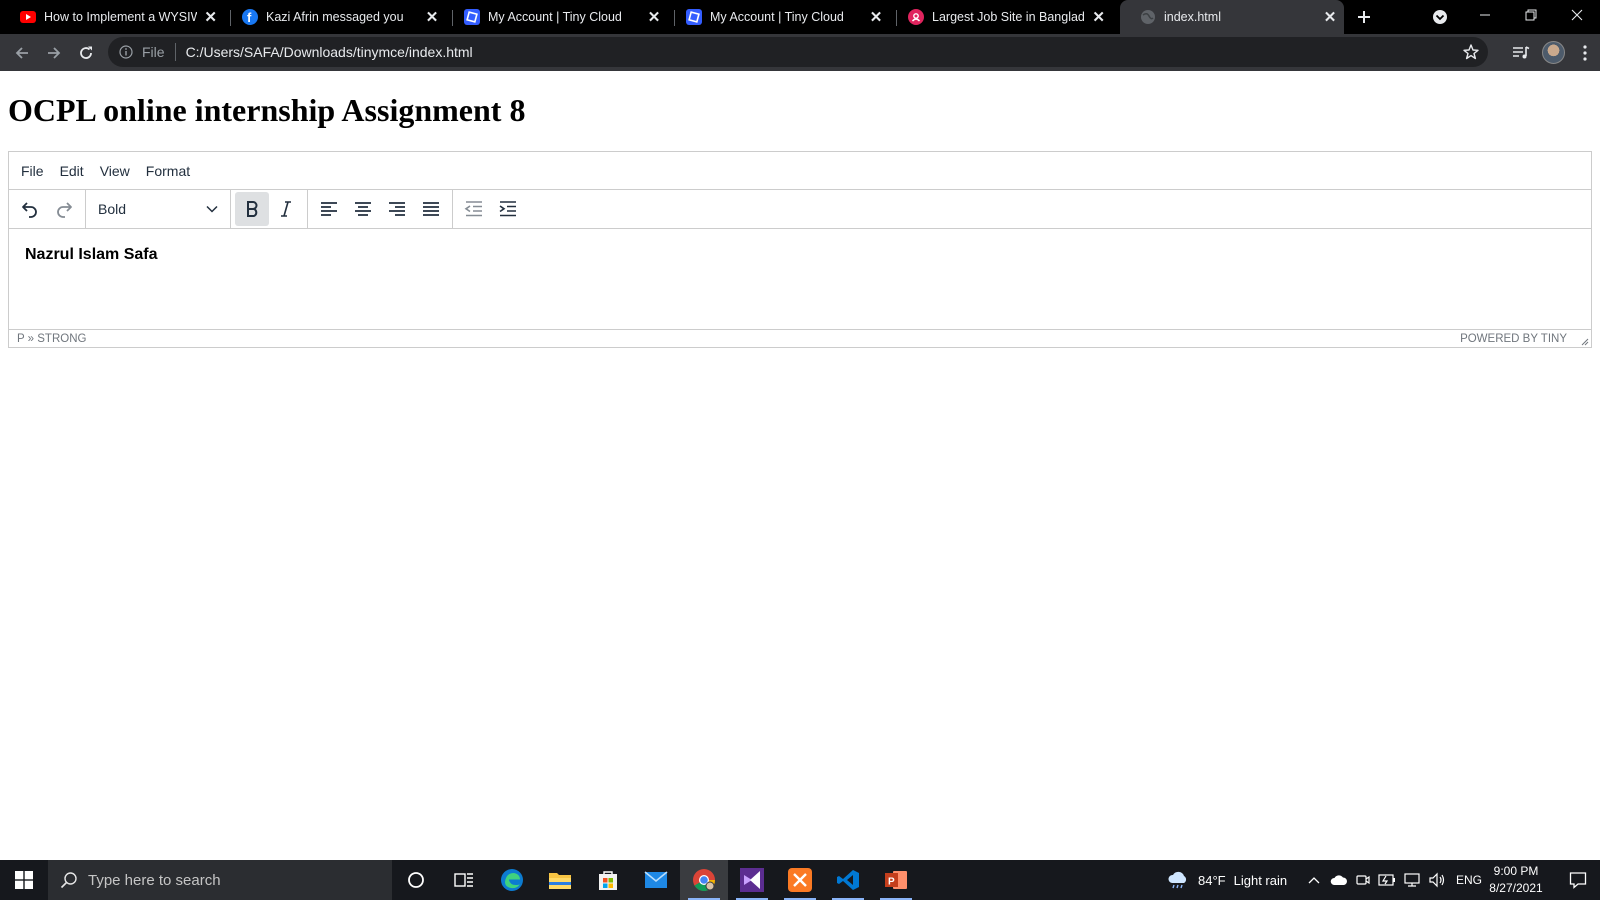  I want to click on block-format-group: Bold, so click(158, 209).